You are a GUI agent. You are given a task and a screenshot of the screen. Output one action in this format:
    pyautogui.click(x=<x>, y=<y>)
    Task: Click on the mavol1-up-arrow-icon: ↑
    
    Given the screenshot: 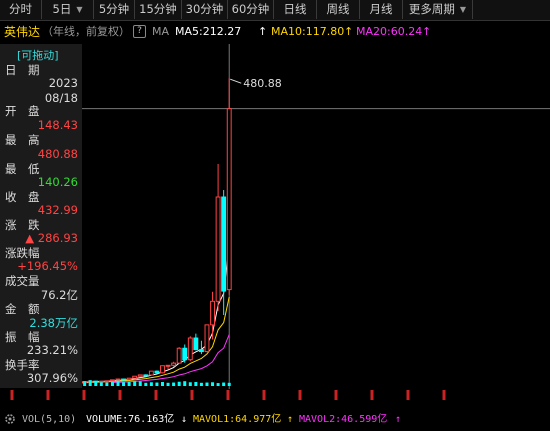 What is the action you would take?
    pyautogui.click(x=290, y=419)
    